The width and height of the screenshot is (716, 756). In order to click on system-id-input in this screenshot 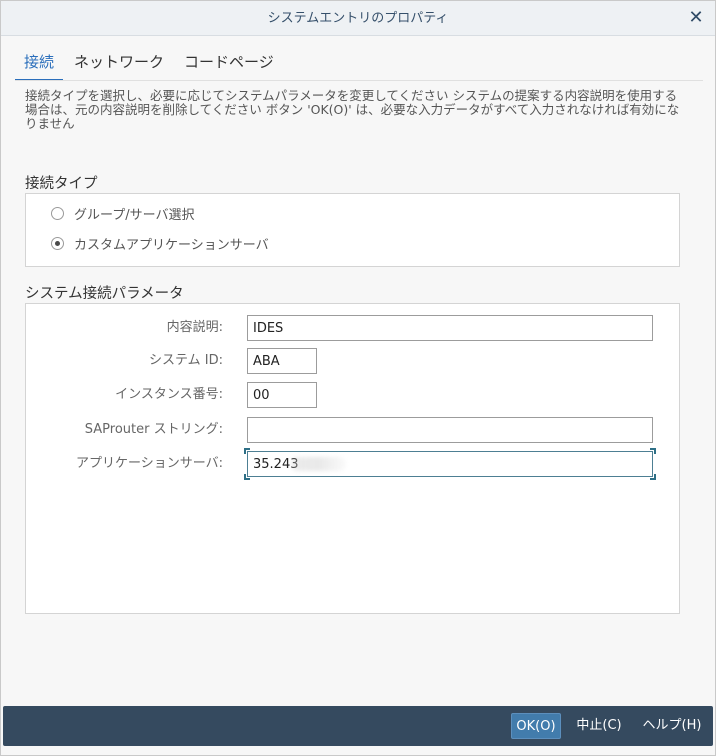, I will do `click(282, 361)`.